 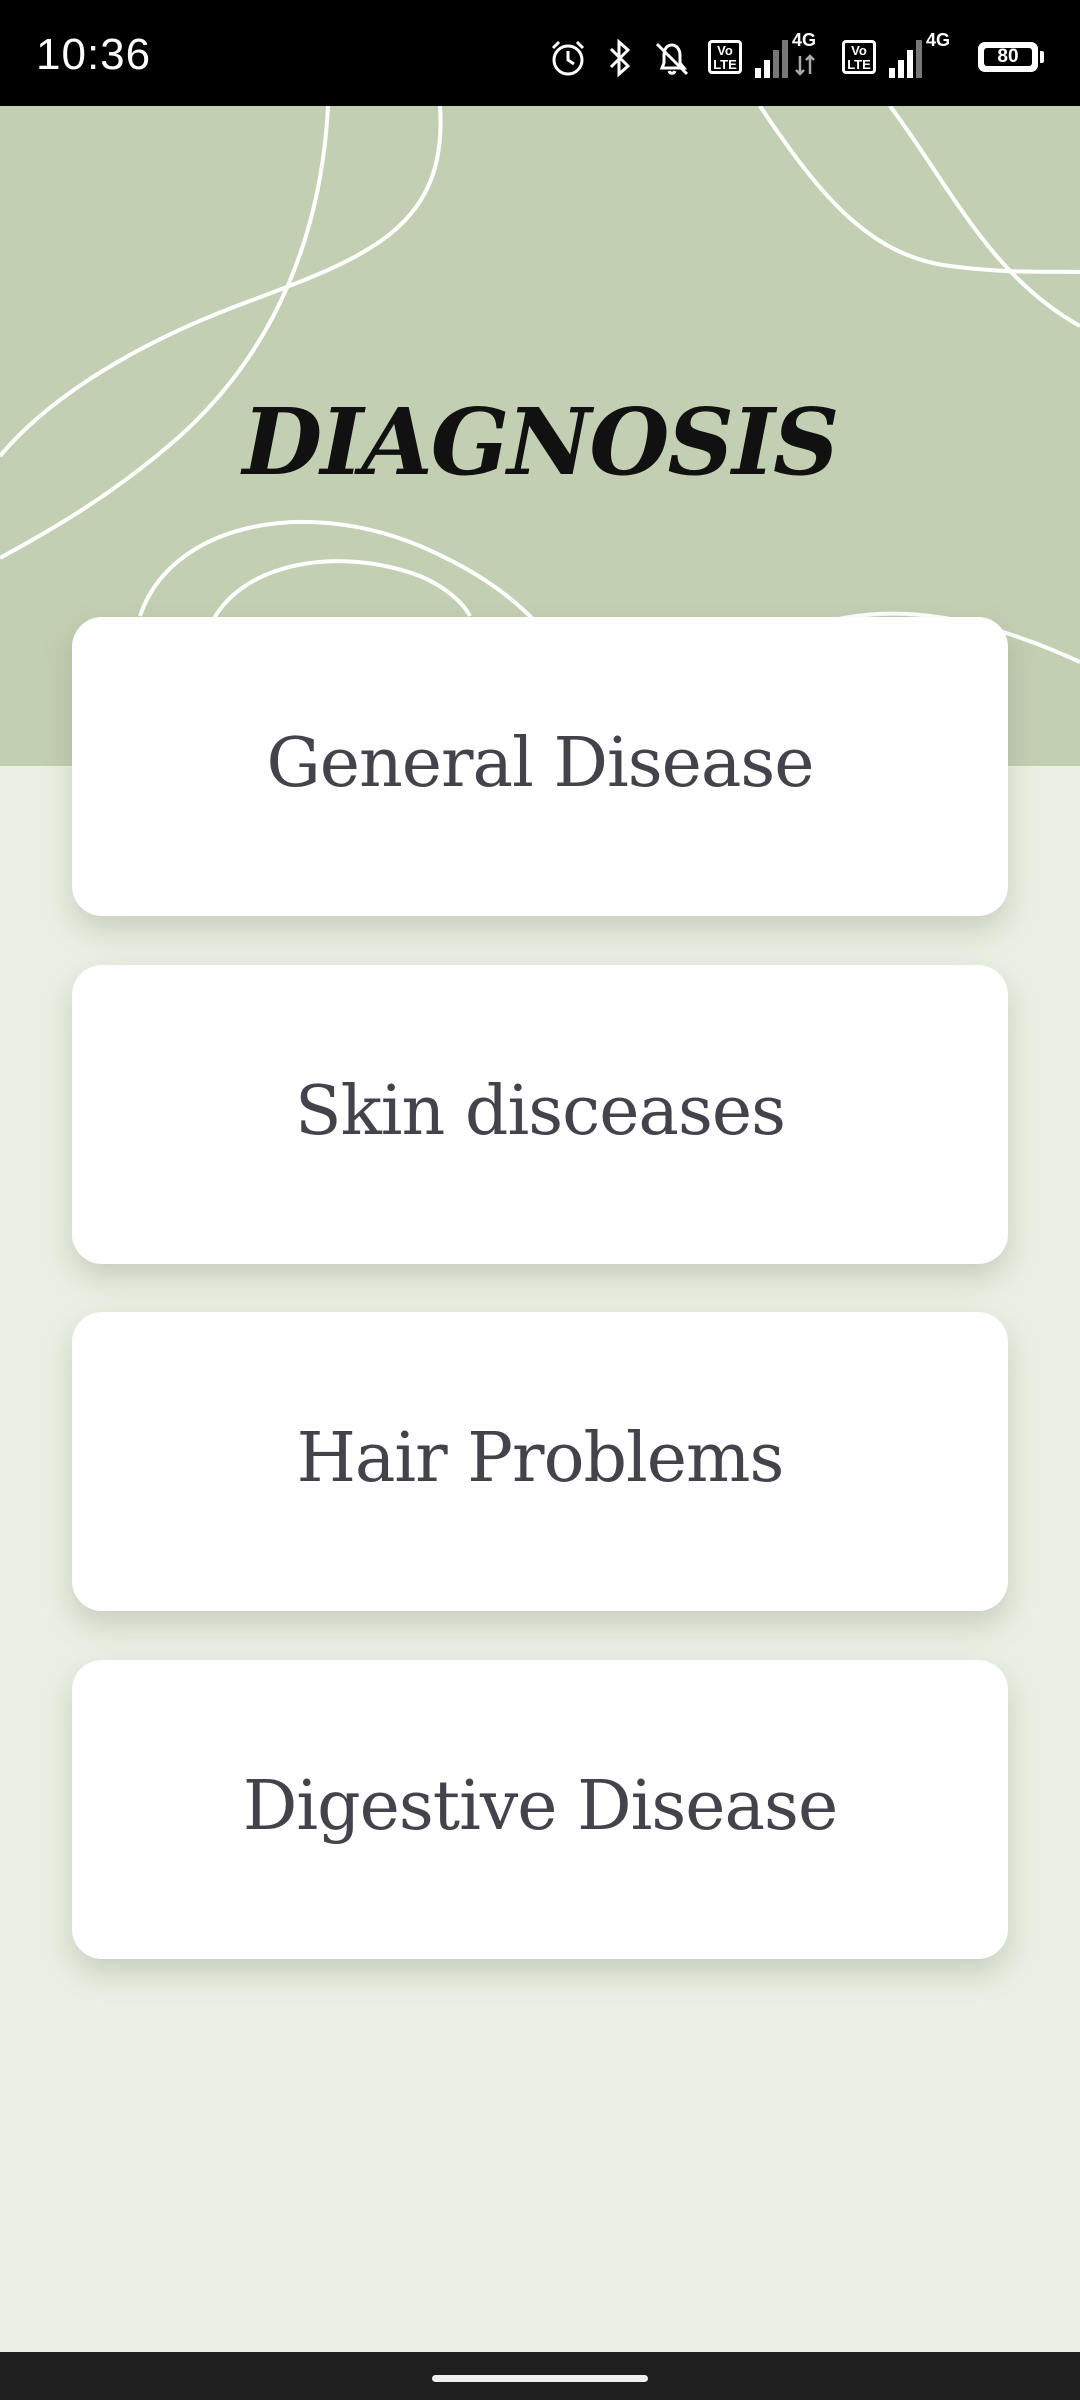 I want to click on home-gesture-handle, so click(x=540, y=2378).